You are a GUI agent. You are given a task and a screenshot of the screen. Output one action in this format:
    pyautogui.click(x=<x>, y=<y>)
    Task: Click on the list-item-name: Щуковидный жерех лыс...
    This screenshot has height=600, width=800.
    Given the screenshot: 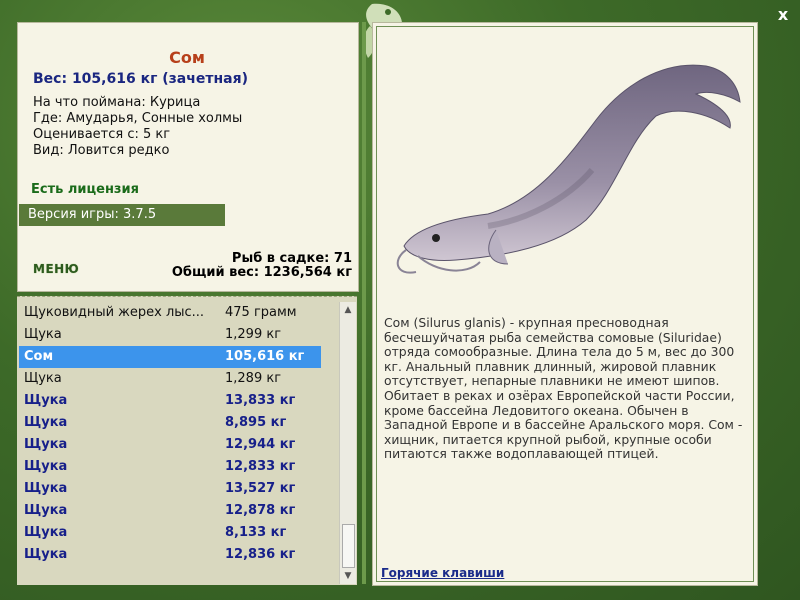 What is the action you would take?
    pyautogui.click(x=114, y=312)
    